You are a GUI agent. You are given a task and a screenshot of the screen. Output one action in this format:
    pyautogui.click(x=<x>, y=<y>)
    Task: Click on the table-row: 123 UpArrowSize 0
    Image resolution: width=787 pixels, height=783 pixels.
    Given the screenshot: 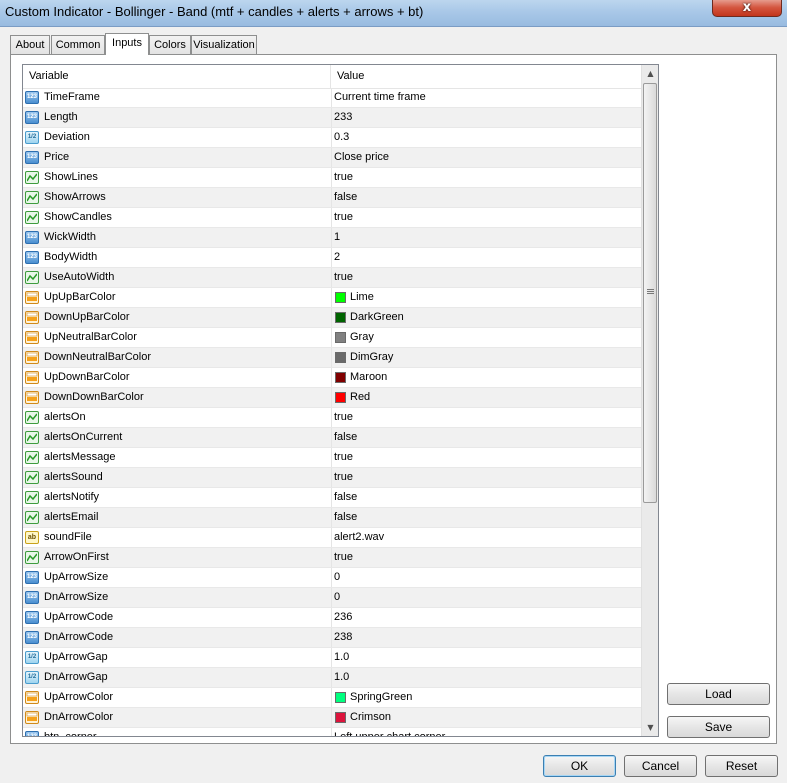 What is the action you would take?
    pyautogui.click(x=332, y=578)
    